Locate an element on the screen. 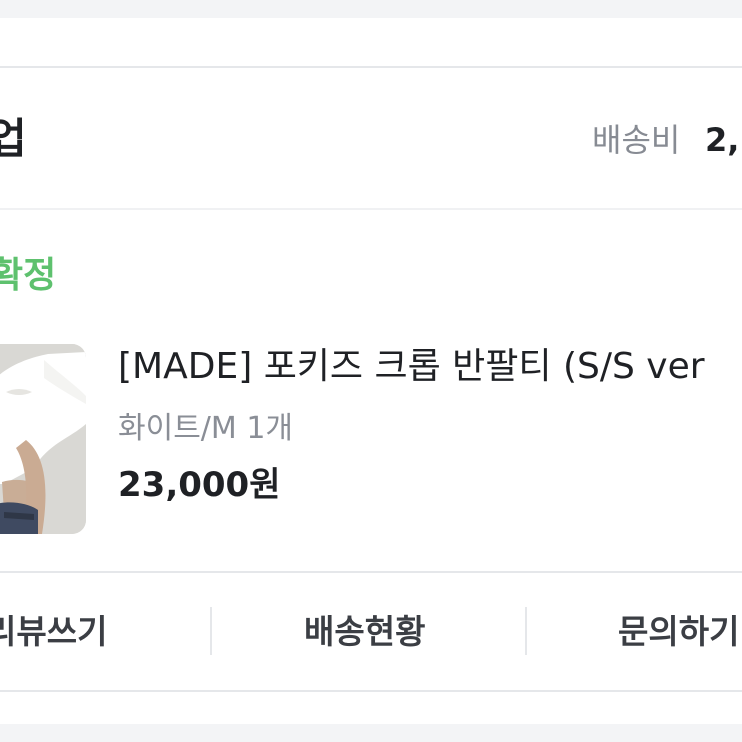 The width and height of the screenshot is (742, 742). actions-divider is located at coordinates (371, 572).